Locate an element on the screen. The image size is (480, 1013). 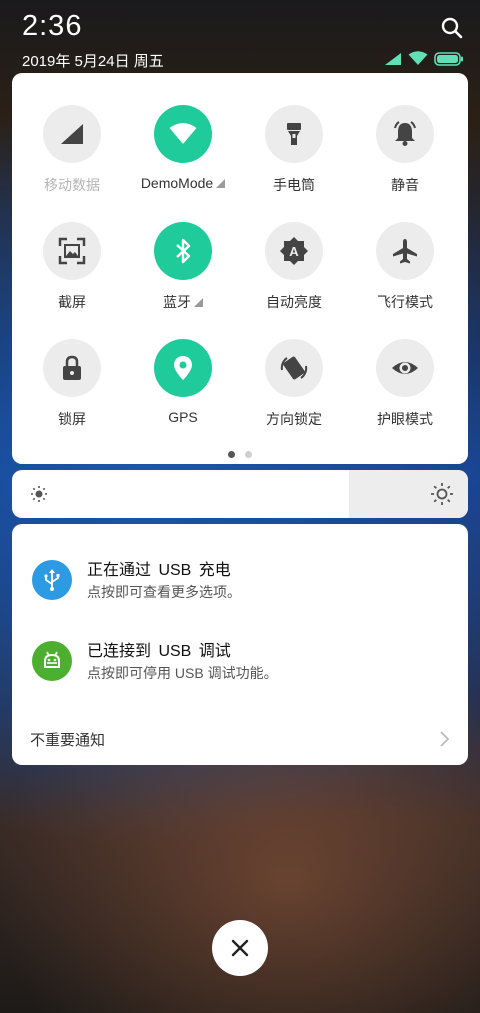
tile-label: 方向锁定 is located at coordinates (294, 419).